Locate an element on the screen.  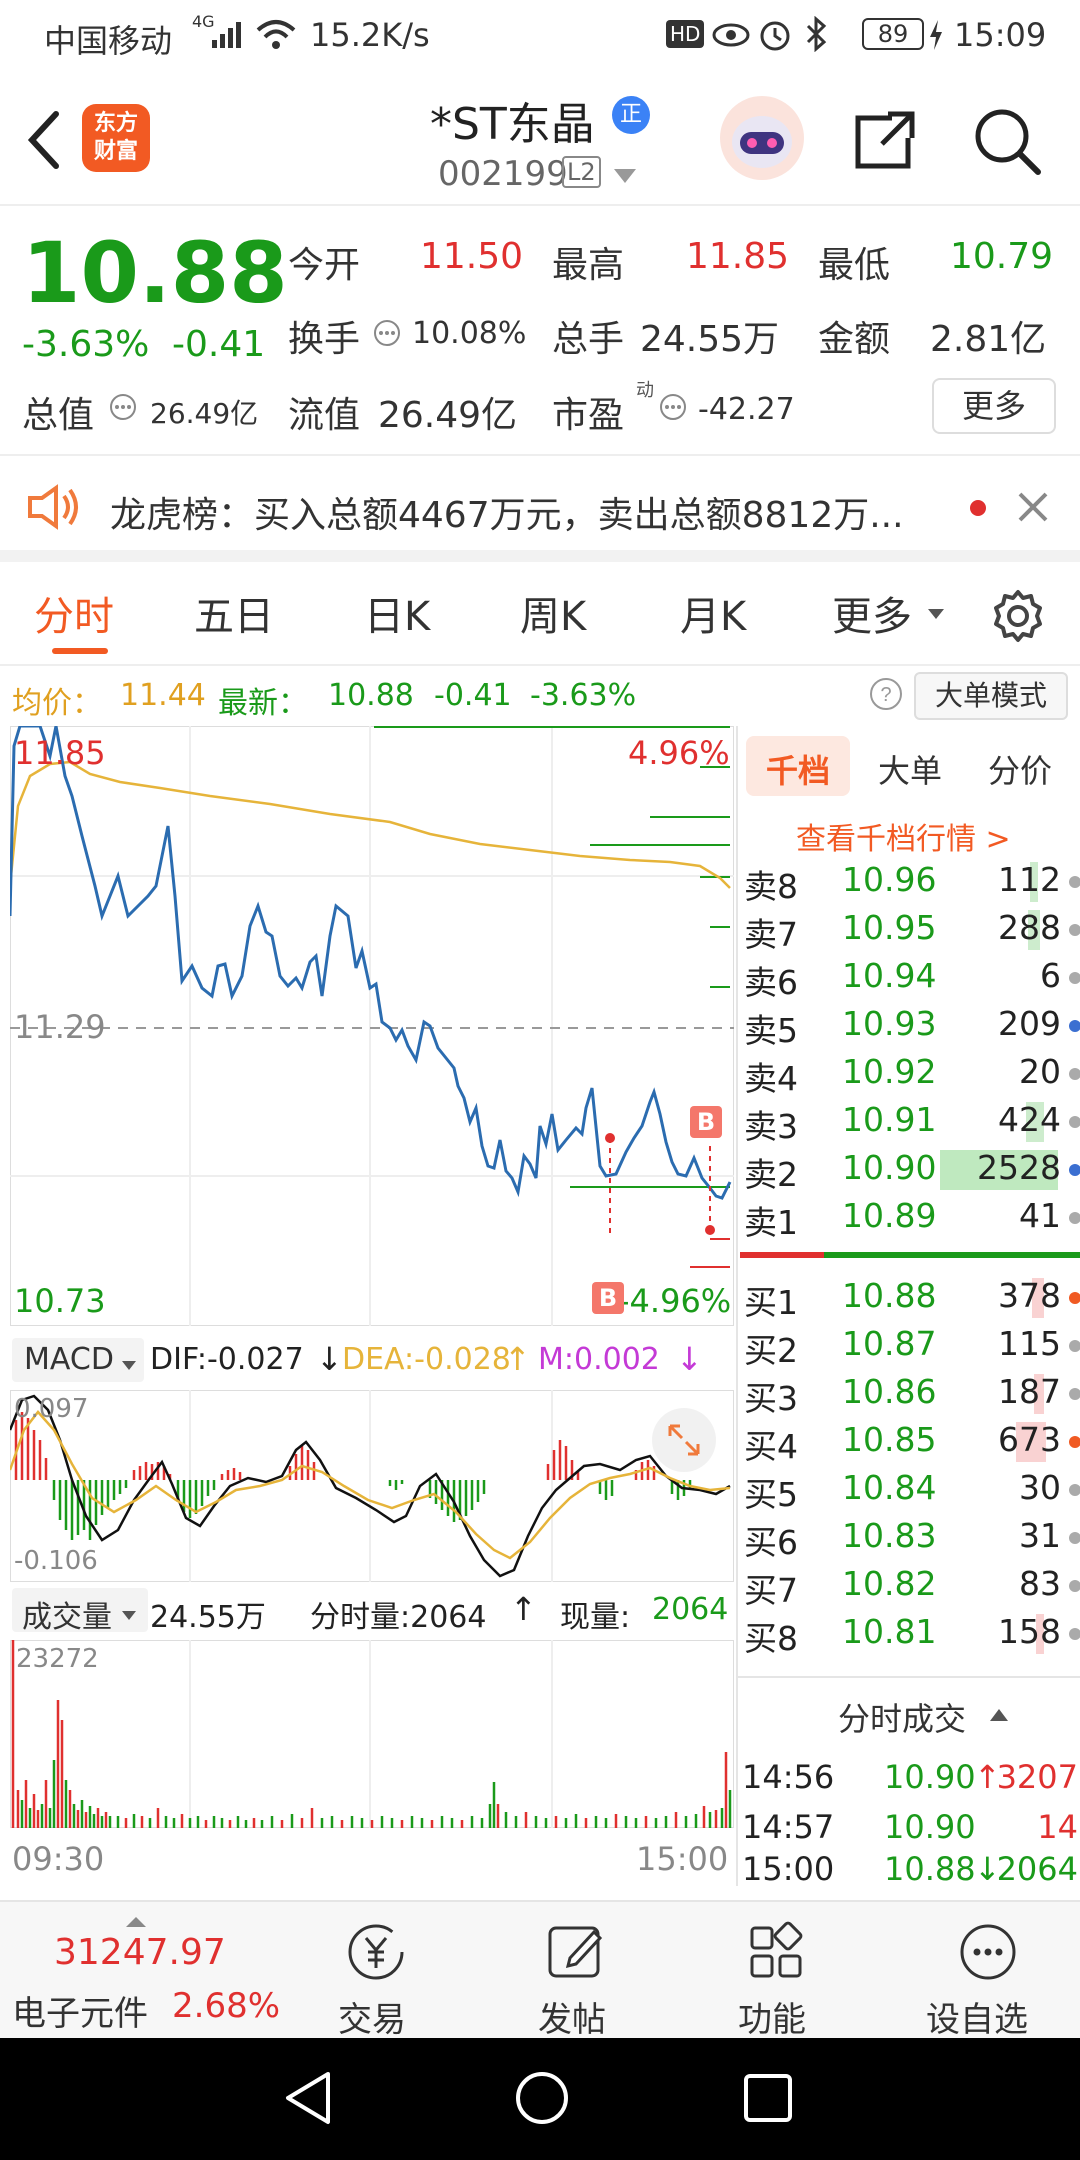
red-dot-icon is located at coordinates (978, 508).